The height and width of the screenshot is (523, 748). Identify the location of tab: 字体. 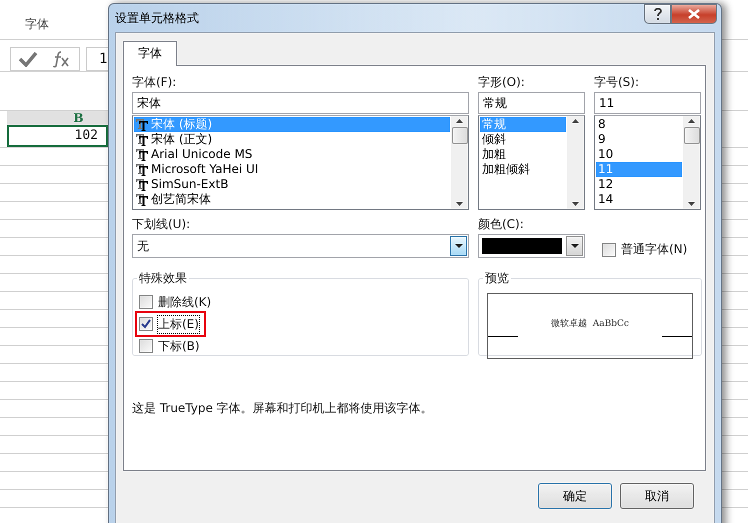
(150, 53).